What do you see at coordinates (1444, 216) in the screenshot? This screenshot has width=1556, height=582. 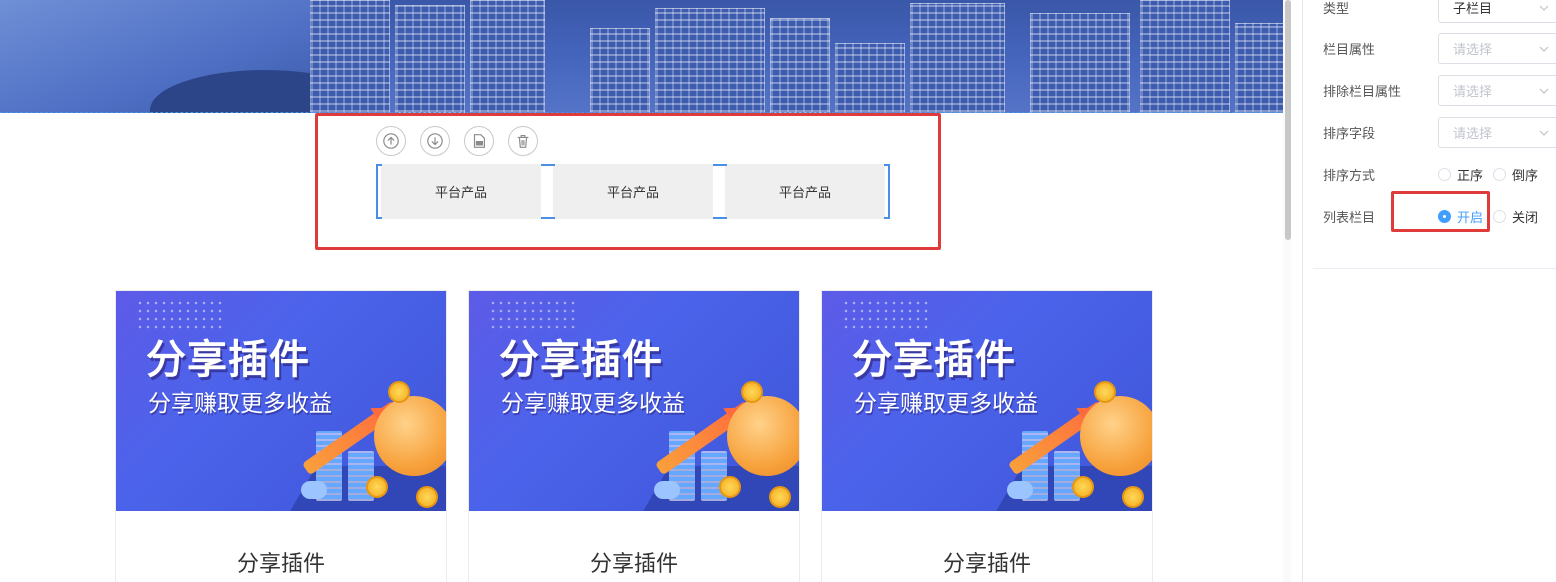 I see `radio-checked-icon` at bounding box center [1444, 216].